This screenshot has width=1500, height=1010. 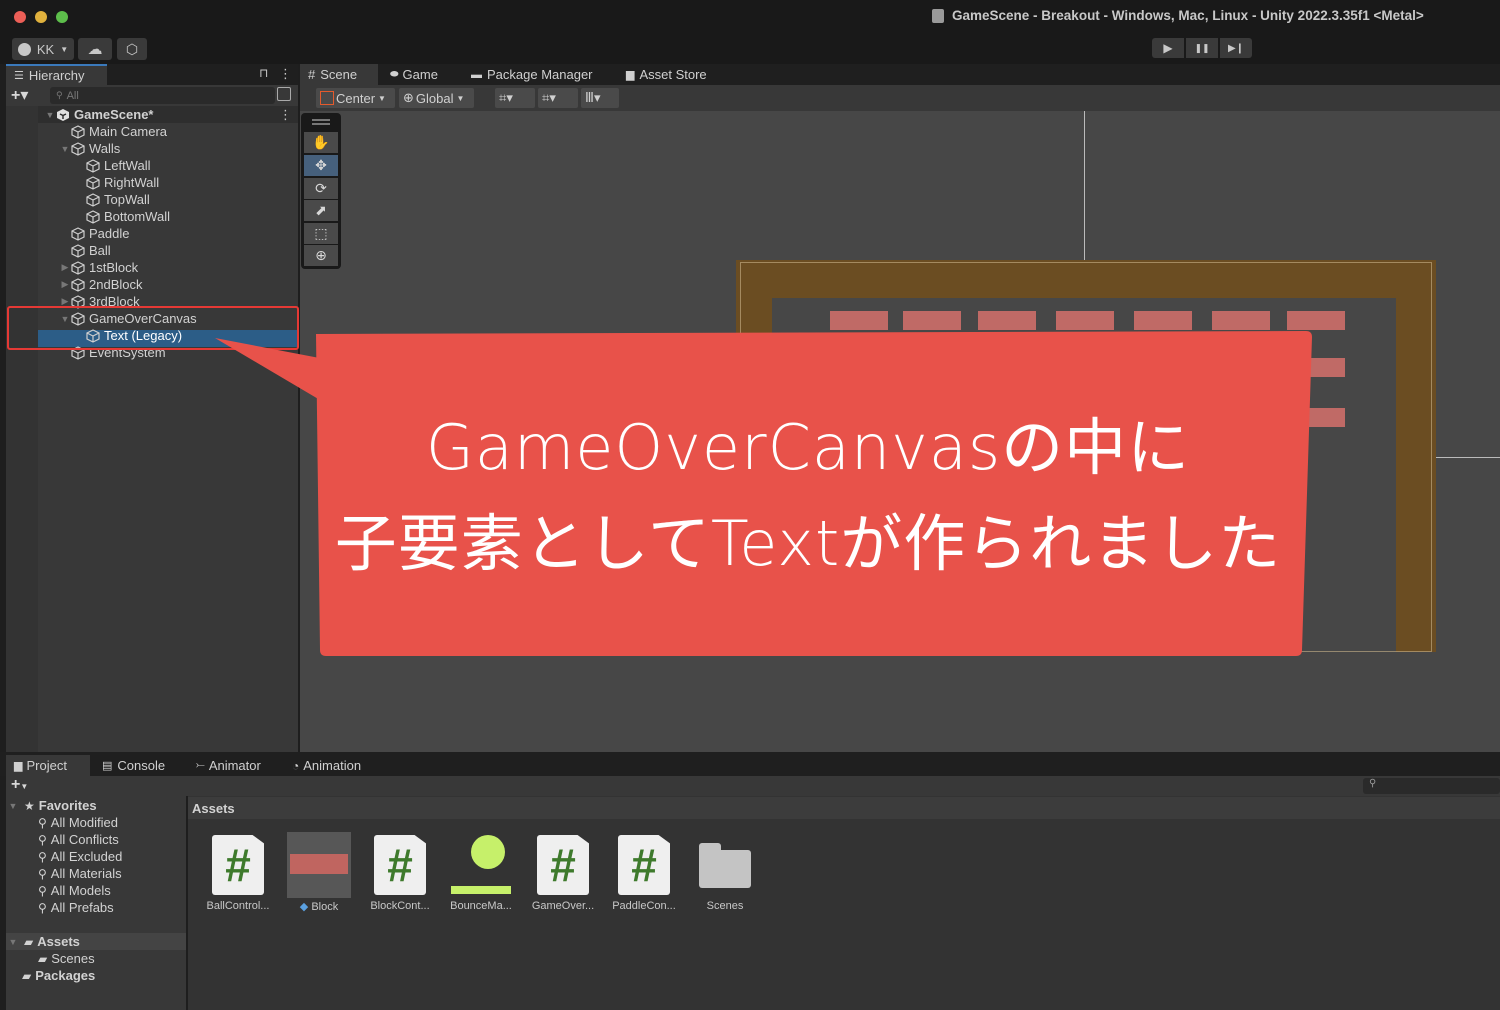 What do you see at coordinates (332, 765) in the screenshot?
I see `tab-animation-label: Animation` at bounding box center [332, 765].